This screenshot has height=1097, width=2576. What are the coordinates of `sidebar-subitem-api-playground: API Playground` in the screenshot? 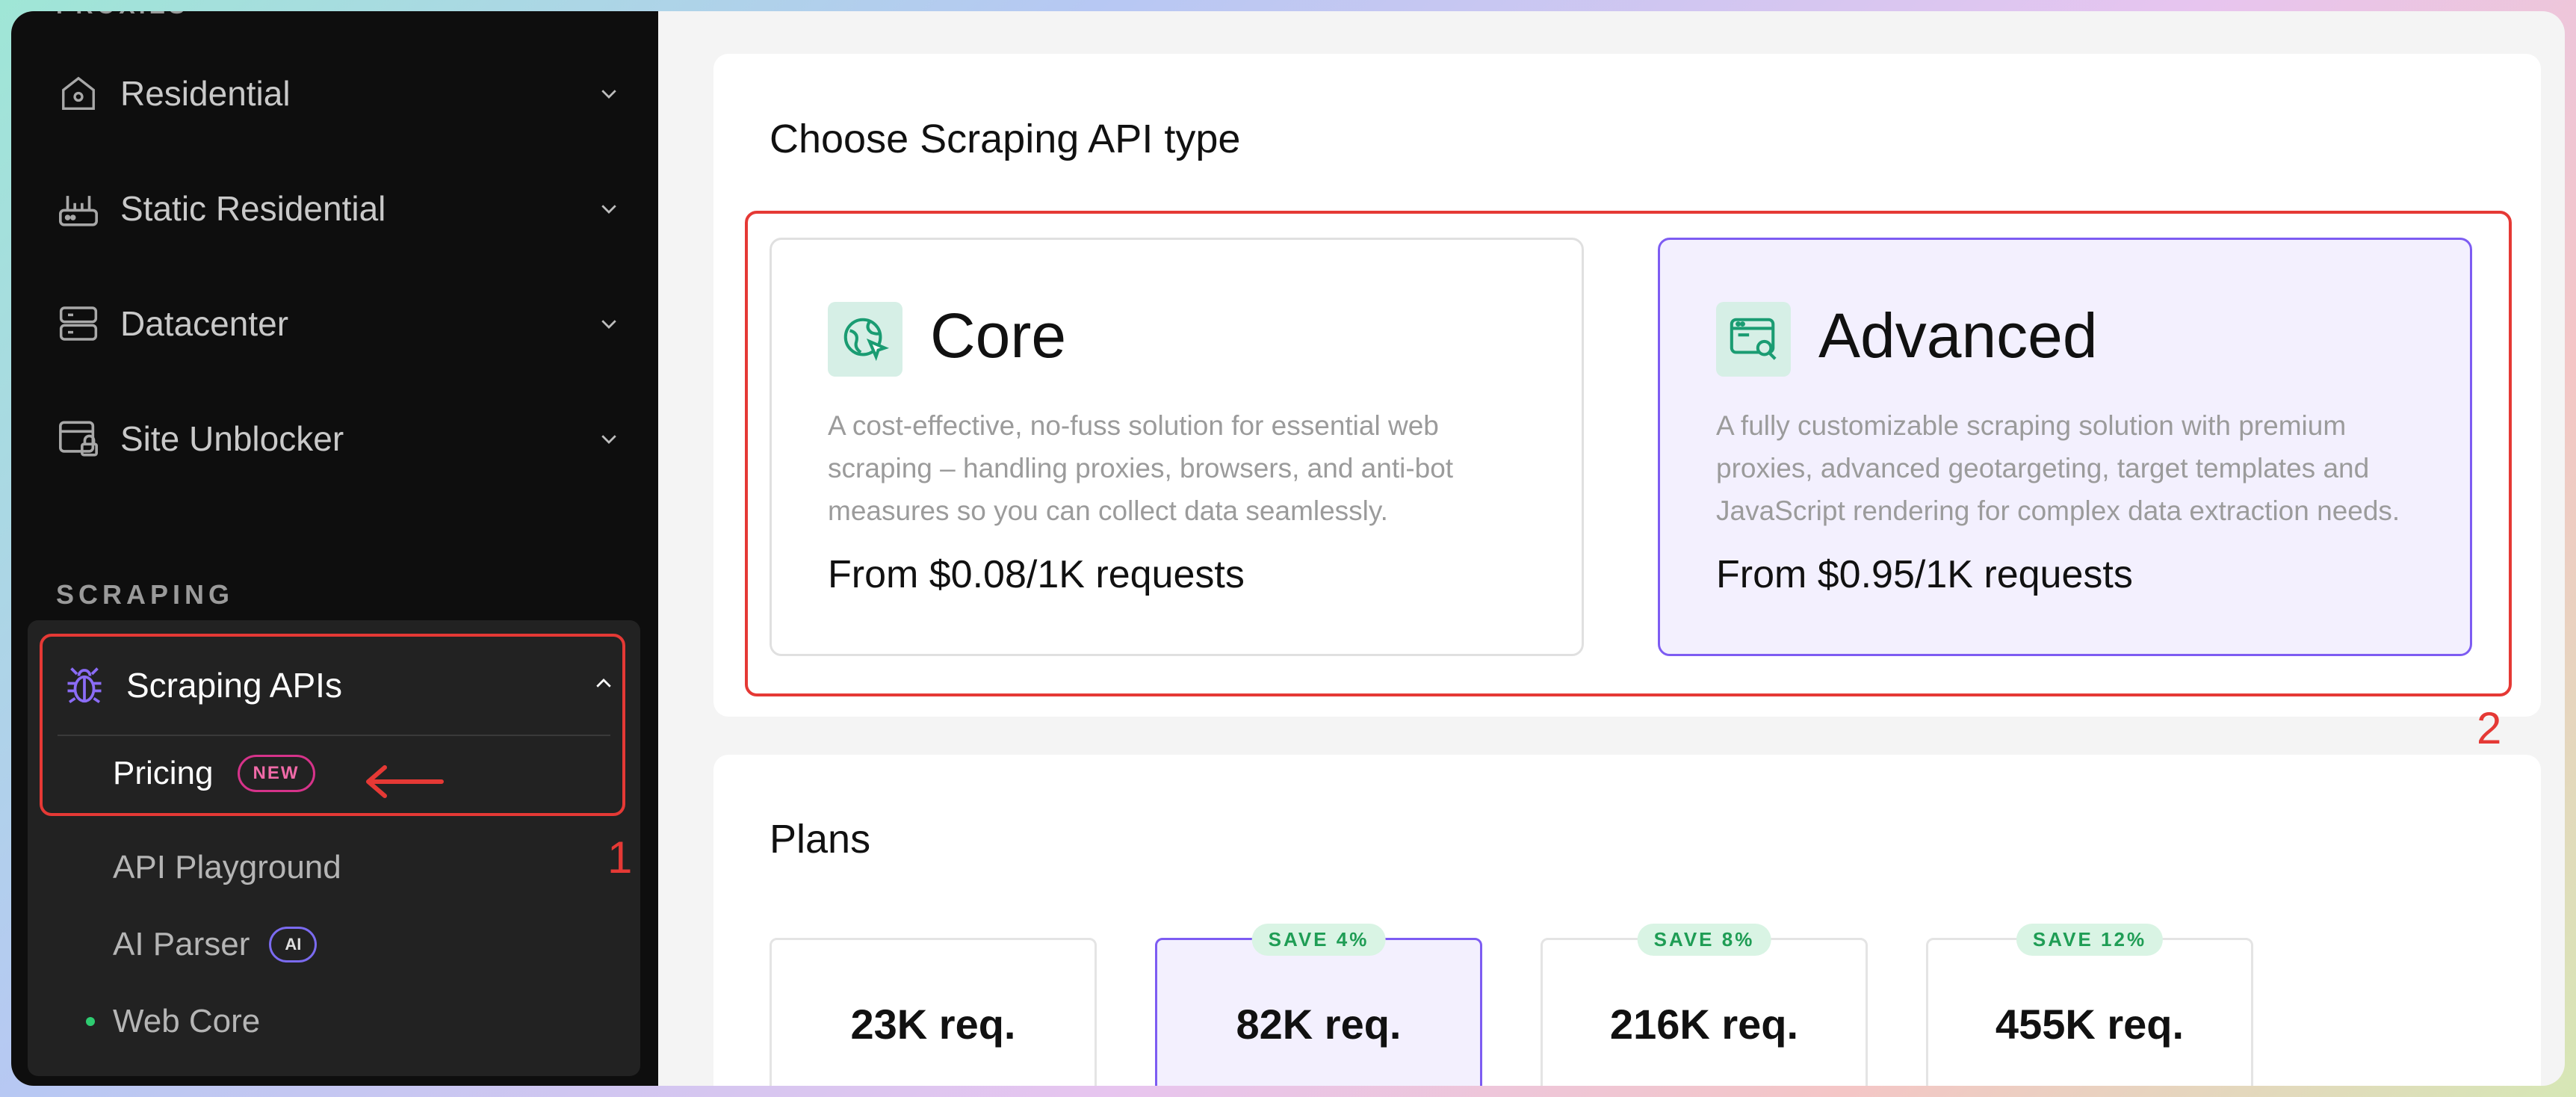 It's located at (227, 867).